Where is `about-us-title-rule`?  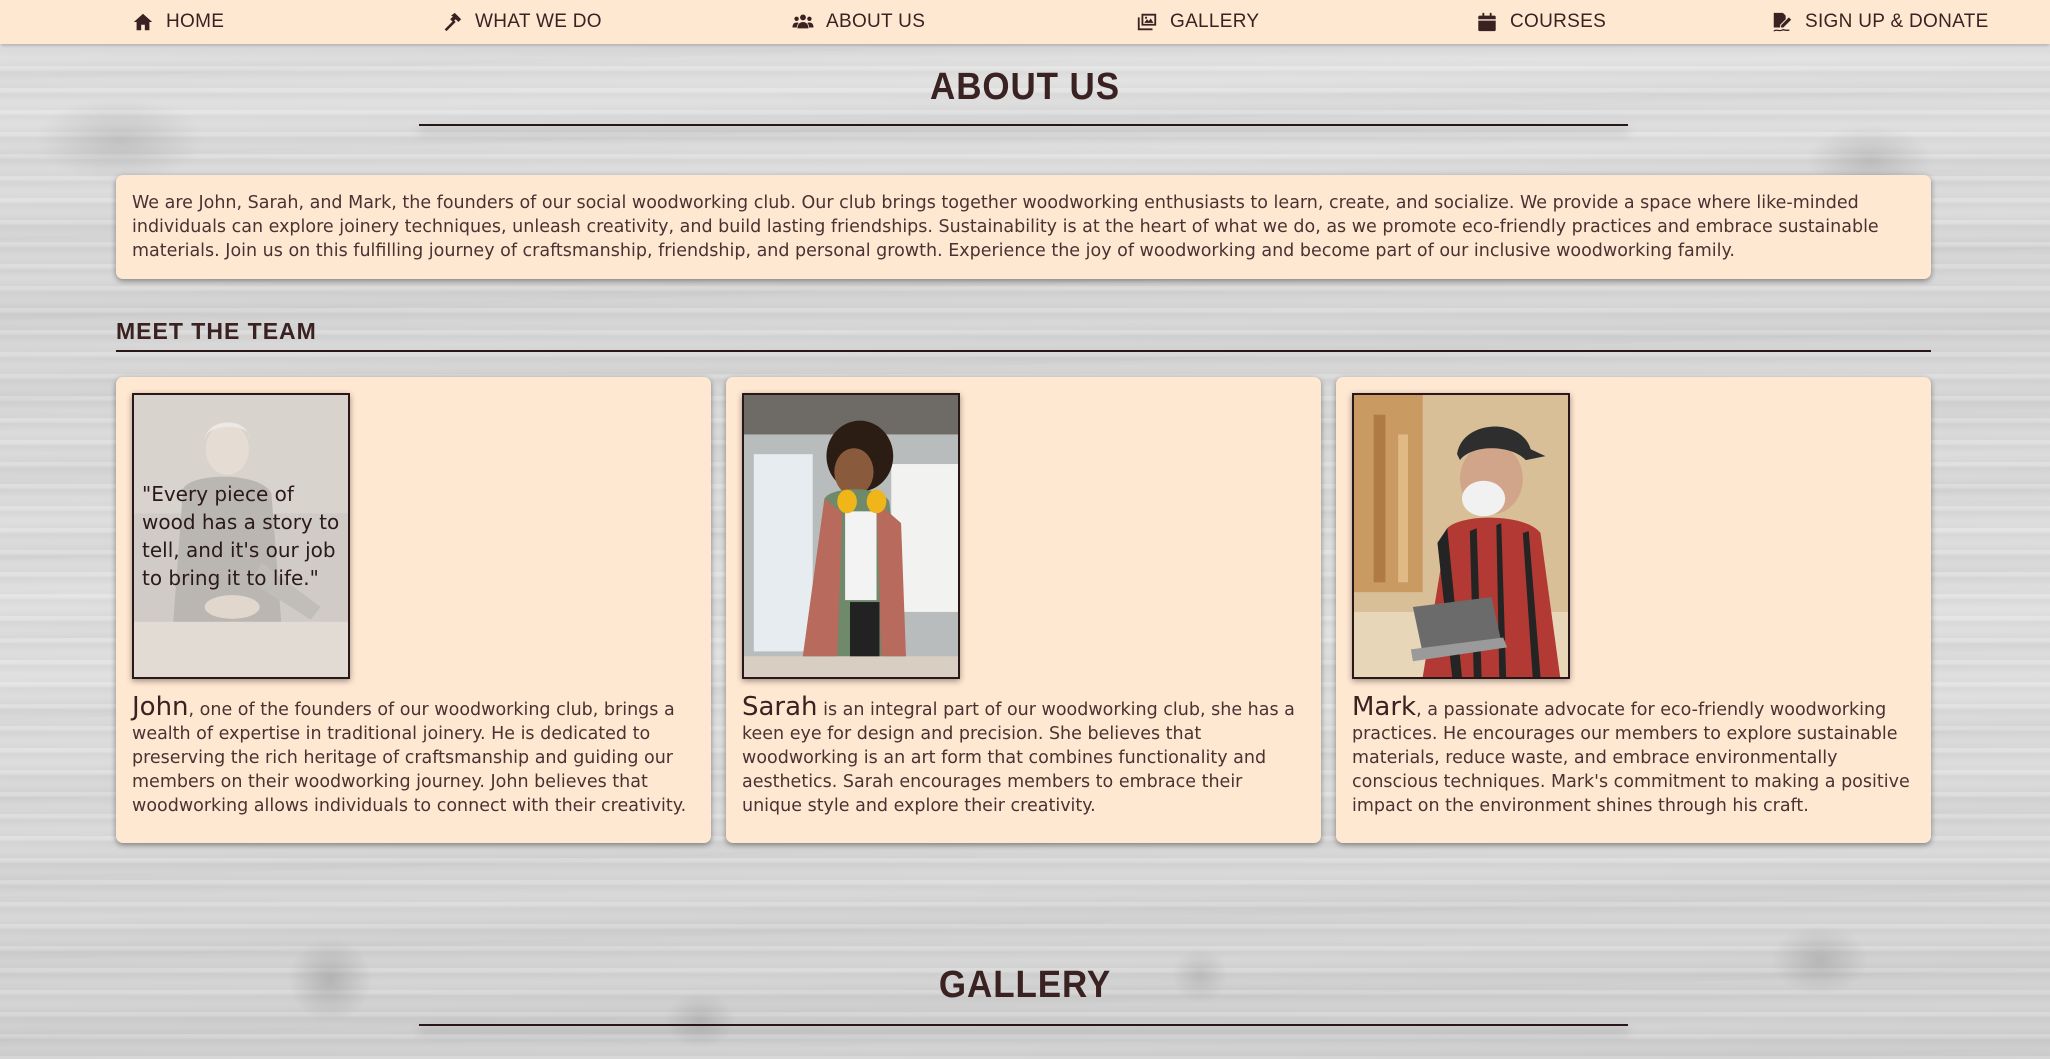
about-us-title-rule is located at coordinates (1023, 125).